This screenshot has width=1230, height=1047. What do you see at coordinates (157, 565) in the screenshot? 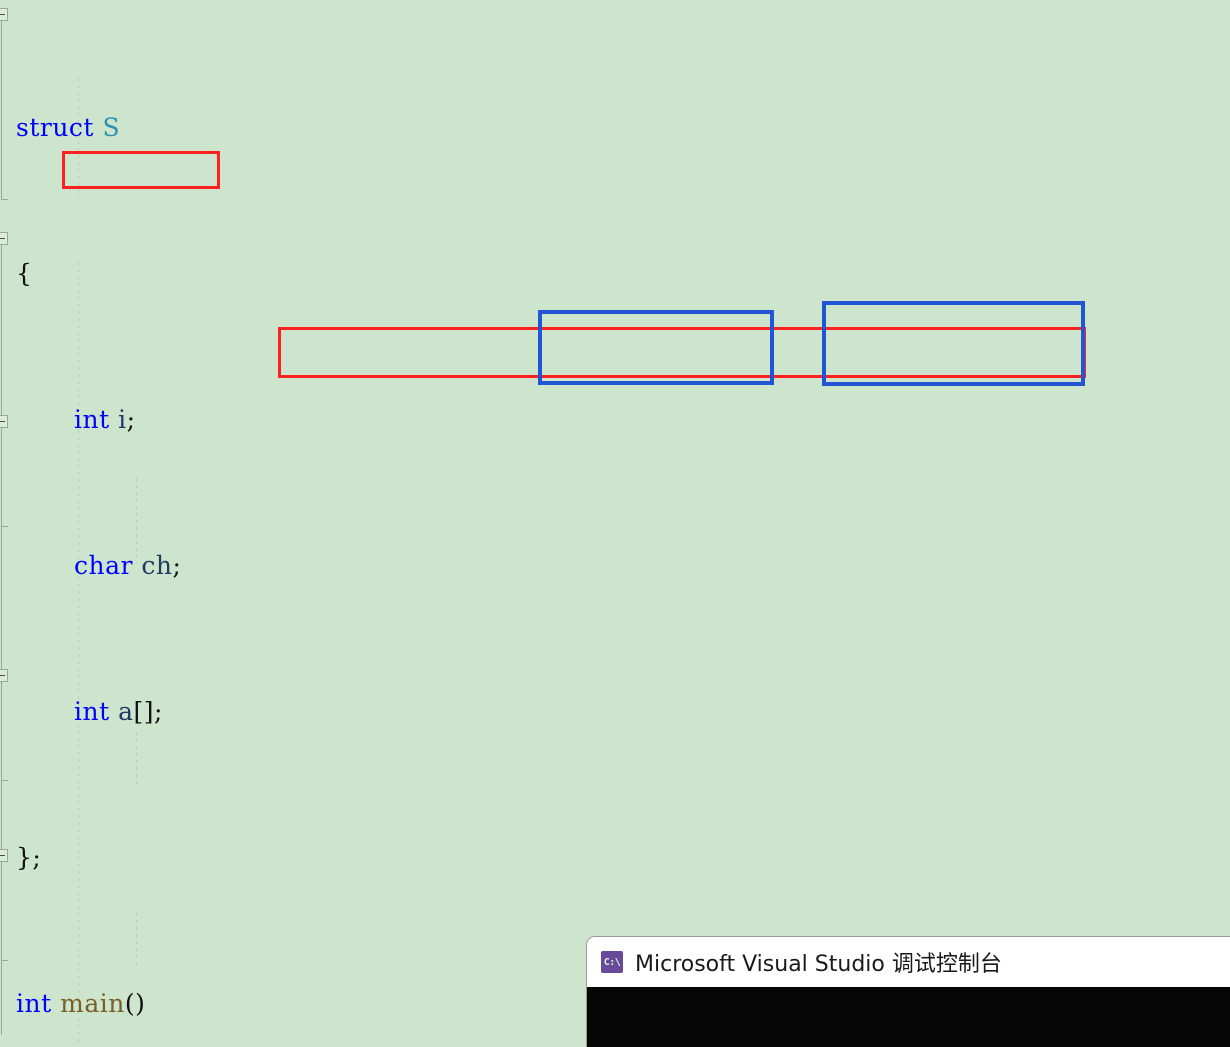
I see `token-identifier: ch` at bounding box center [157, 565].